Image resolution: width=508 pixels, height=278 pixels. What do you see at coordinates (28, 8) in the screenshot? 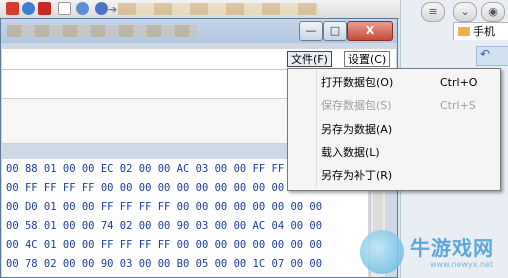
I see `browser-favorite-icon` at bounding box center [28, 8].